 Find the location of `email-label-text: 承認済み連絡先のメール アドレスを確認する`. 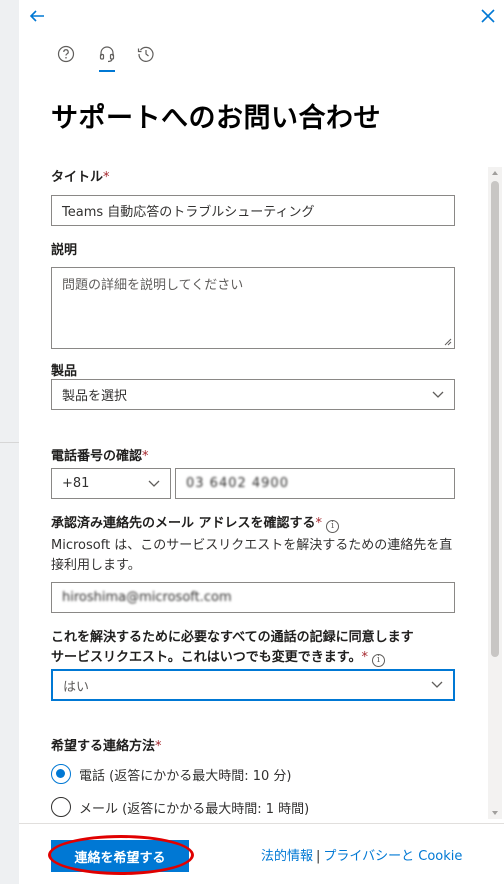

email-label-text: 承認済み連絡先のメール アドレスを確認する is located at coordinates (183, 523).